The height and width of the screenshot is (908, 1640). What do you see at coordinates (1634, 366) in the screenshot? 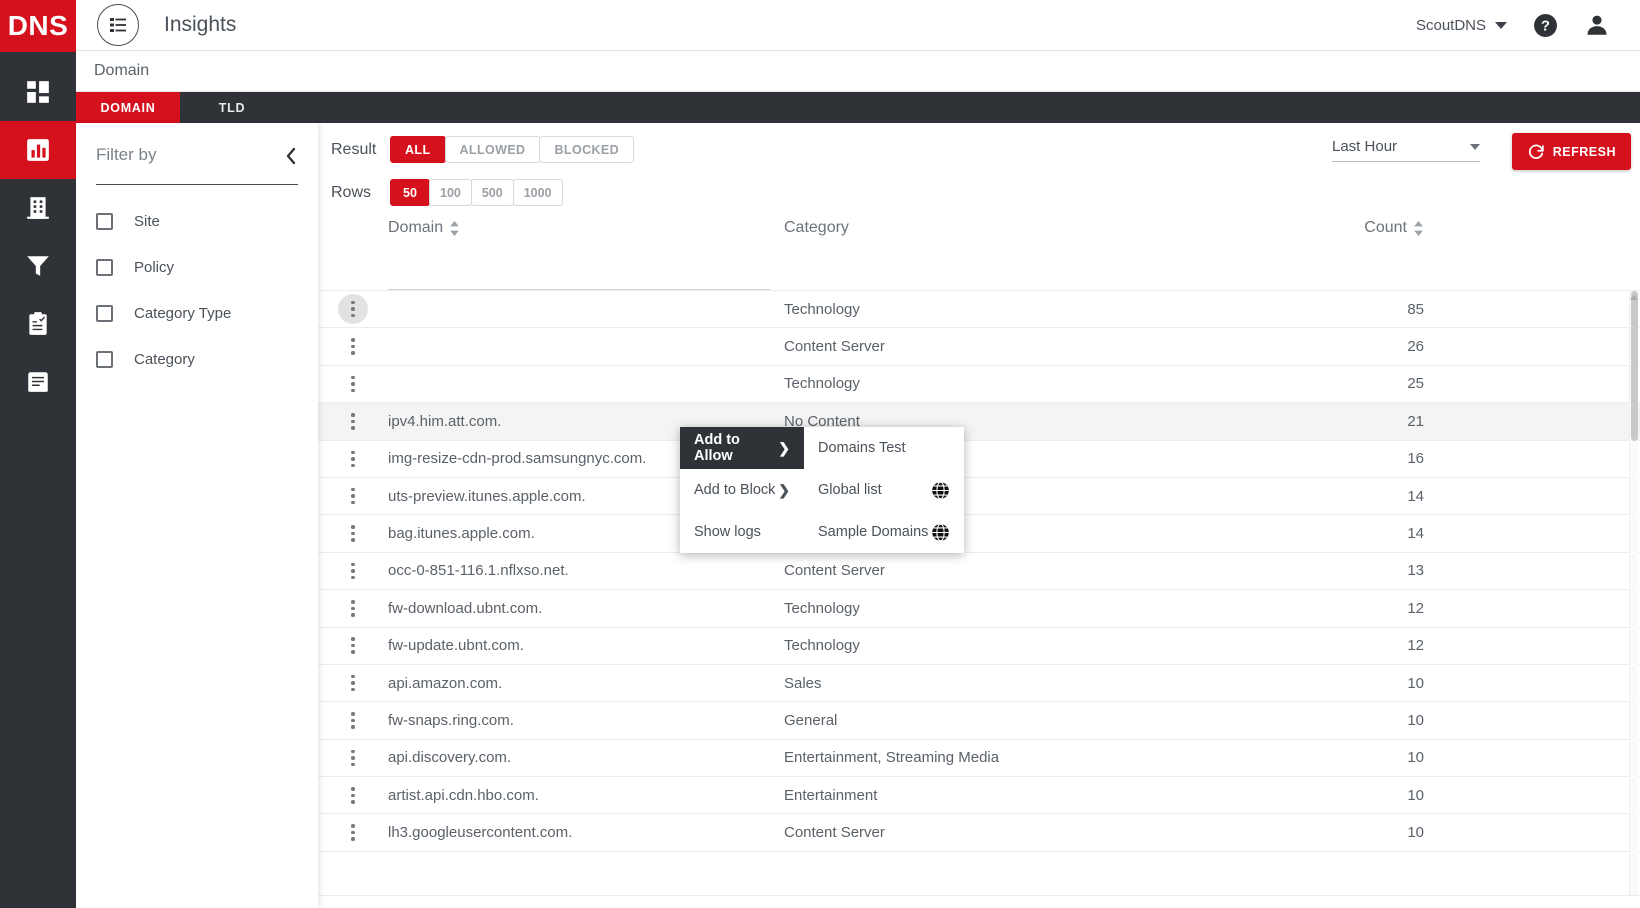
I see `scrollbar-thumb` at bounding box center [1634, 366].